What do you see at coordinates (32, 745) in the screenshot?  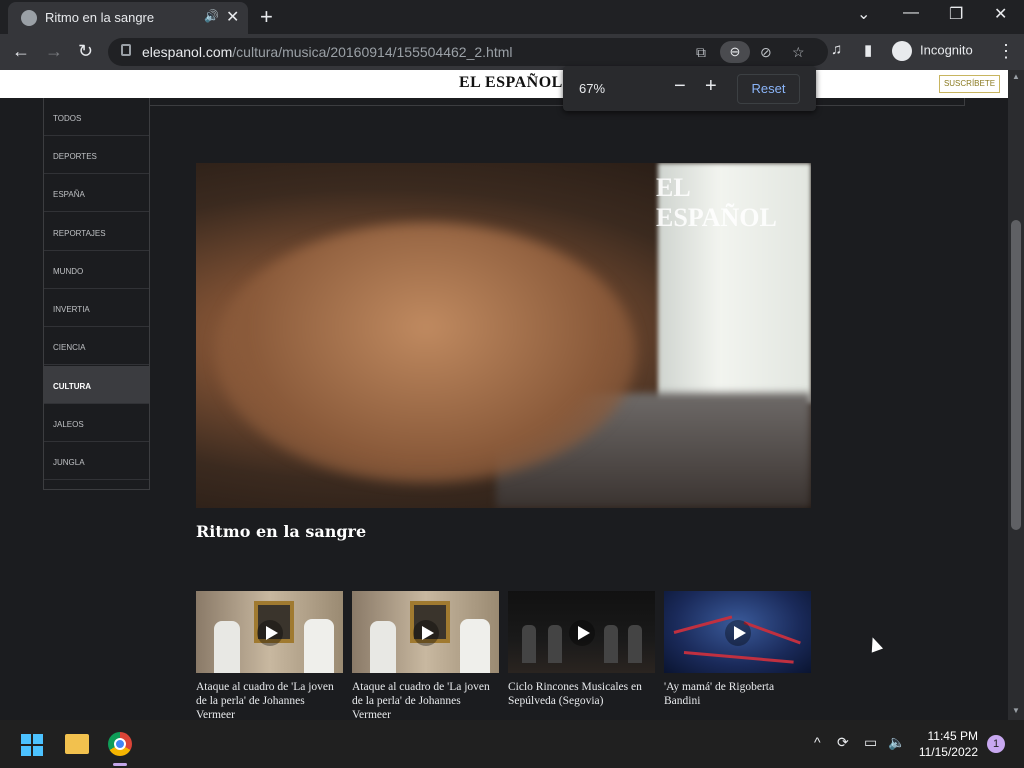 I see `start-button` at bounding box center [32, 745].